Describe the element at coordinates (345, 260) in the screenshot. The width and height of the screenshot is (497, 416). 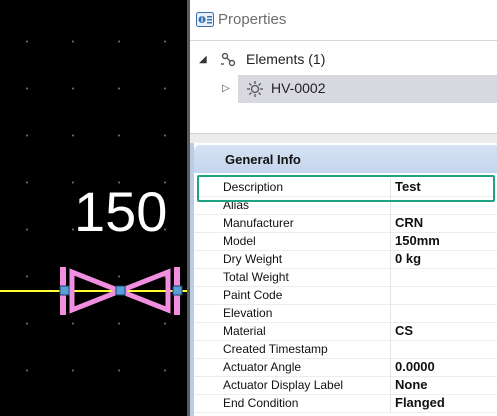
I see `property-row: Dry Weight 0 kg` at that location.